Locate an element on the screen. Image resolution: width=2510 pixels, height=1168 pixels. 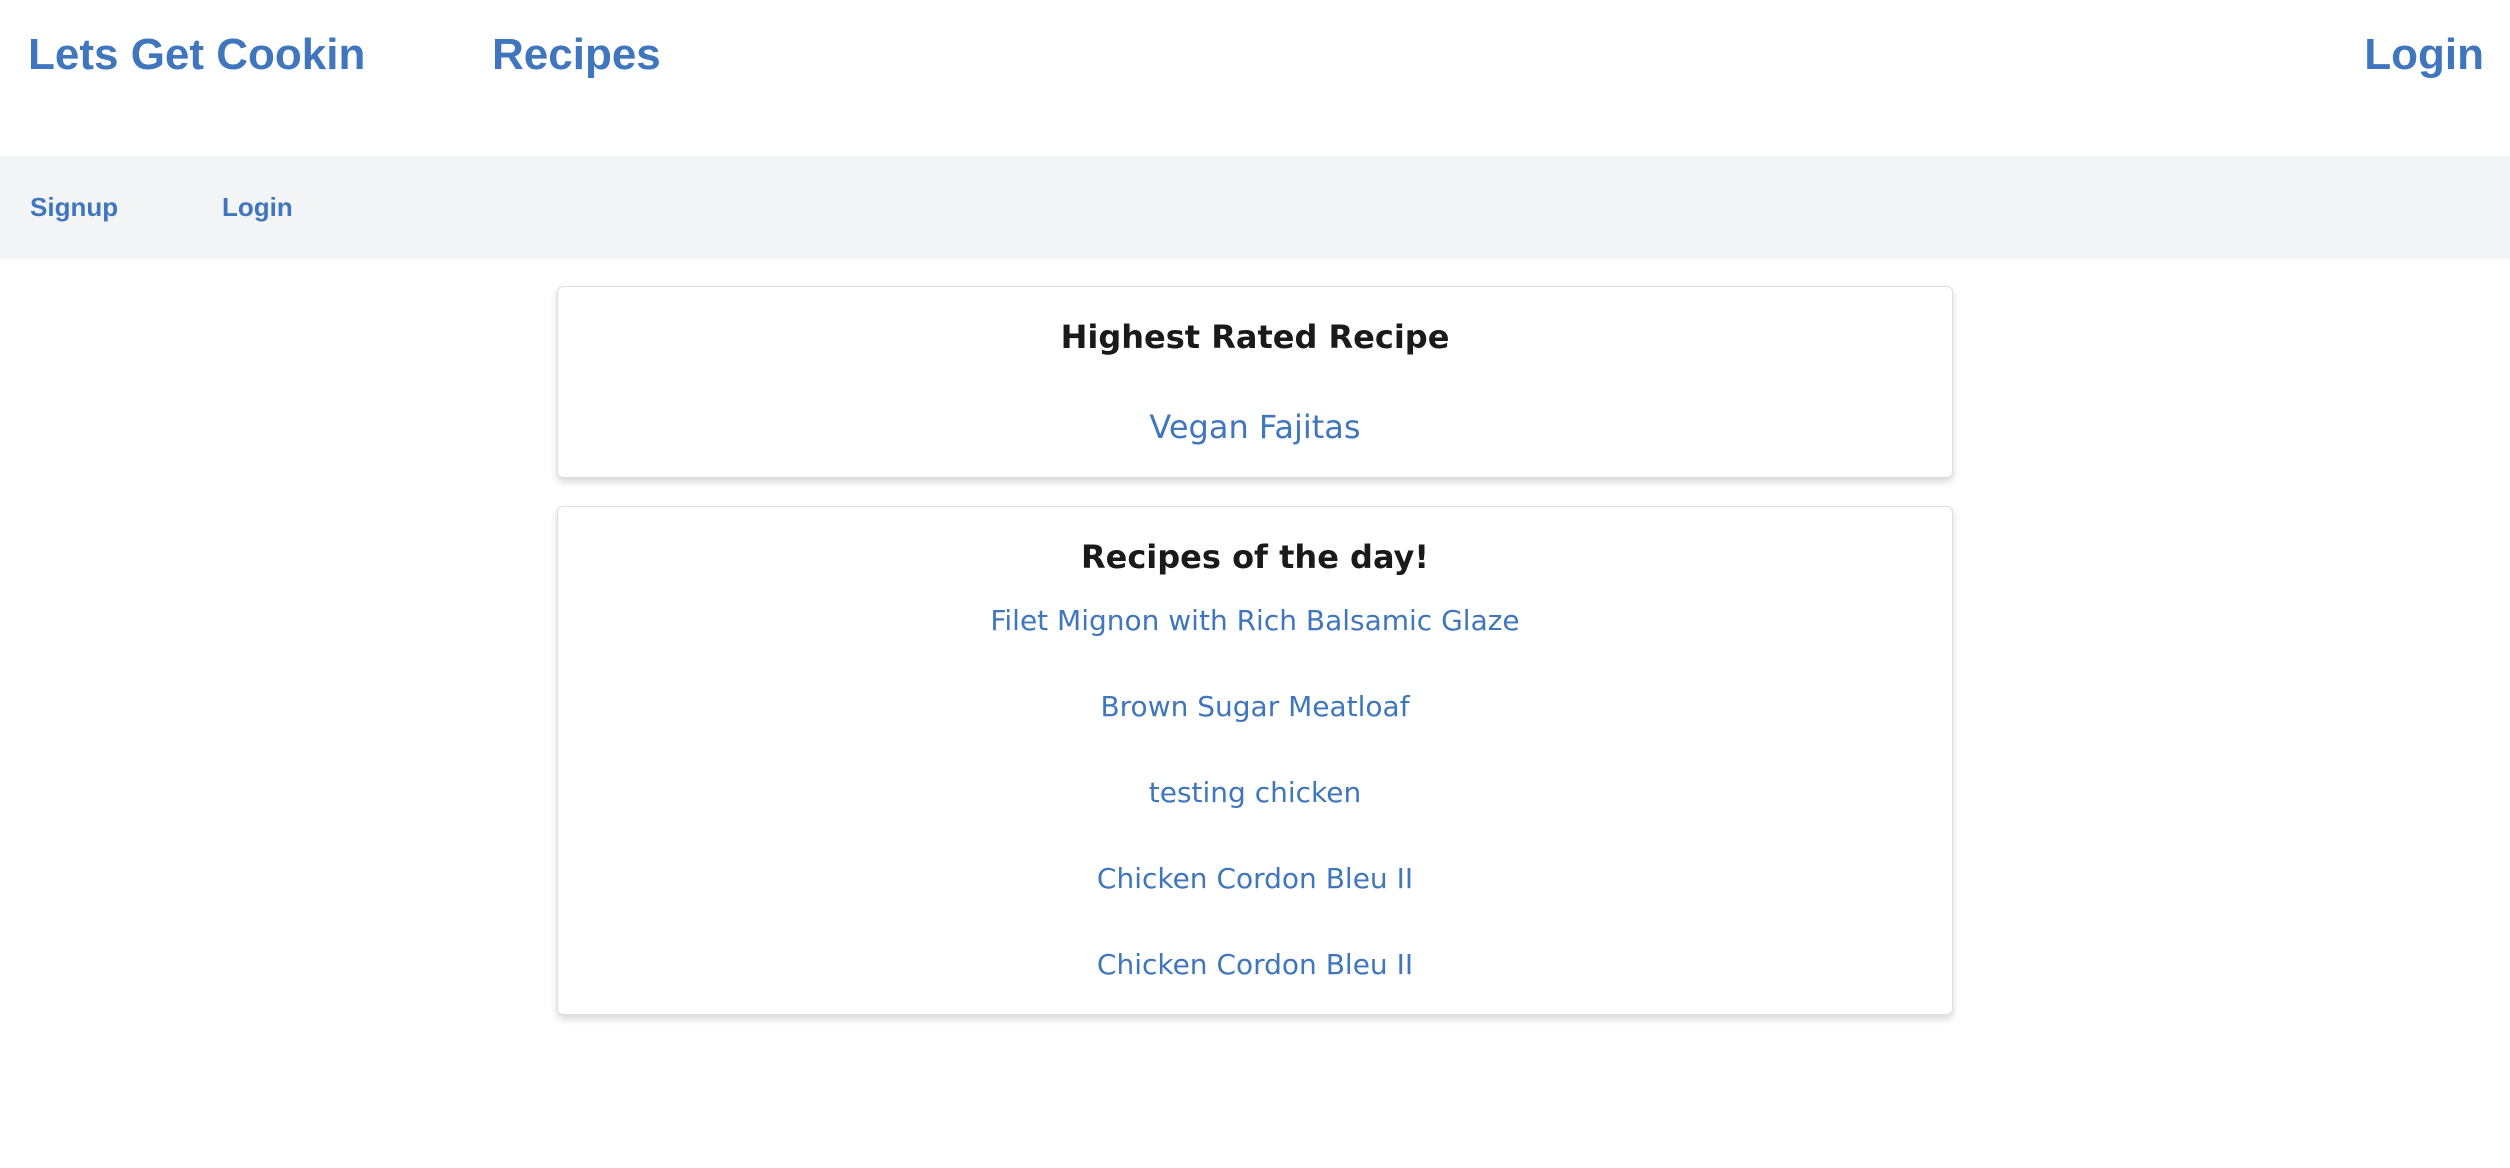
sub-login-link: Login is located at coordinates (257, 207).